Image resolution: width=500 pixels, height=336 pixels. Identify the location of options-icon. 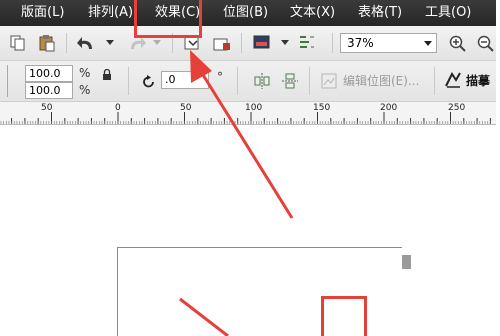
(307, 43).